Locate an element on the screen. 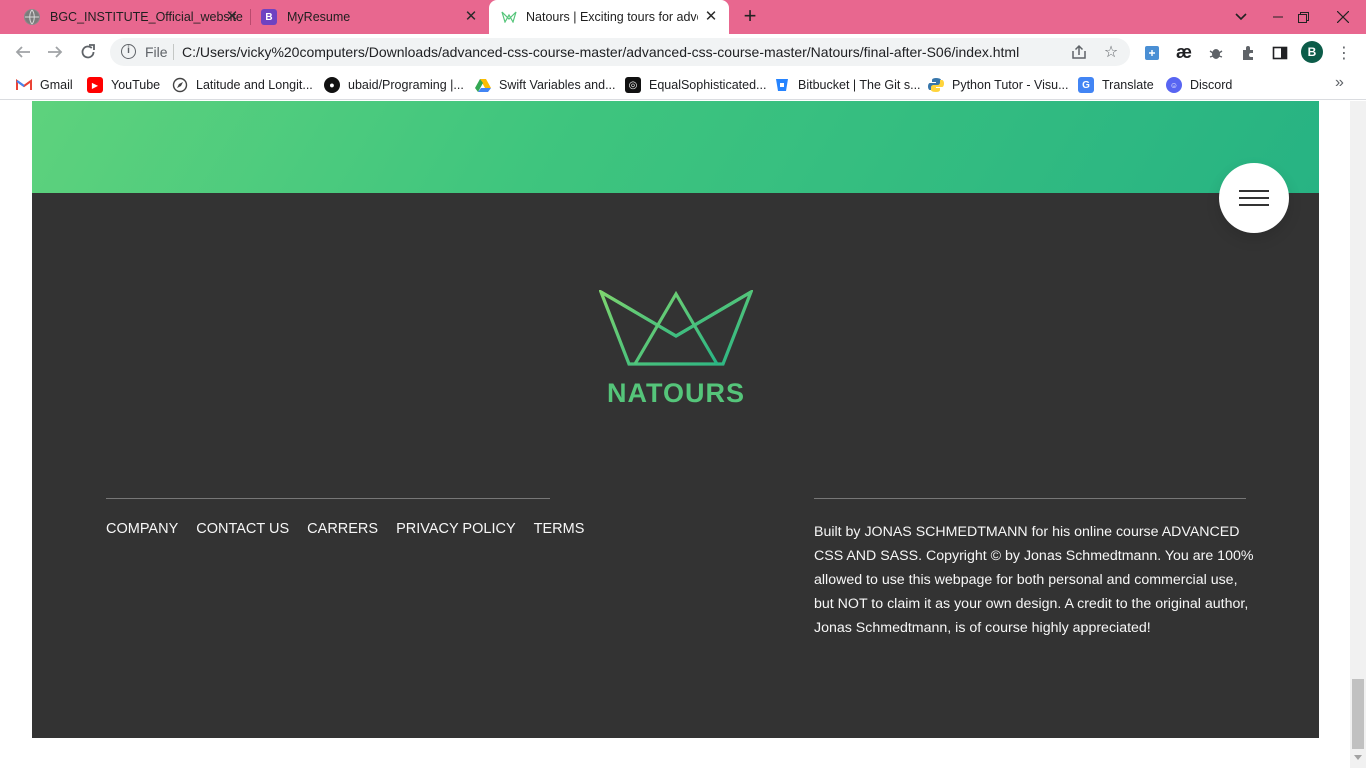 Image resolution: width=1366 pixels, height=768 pixels. navigation-menu-button is located at coordinates (1254, 198).